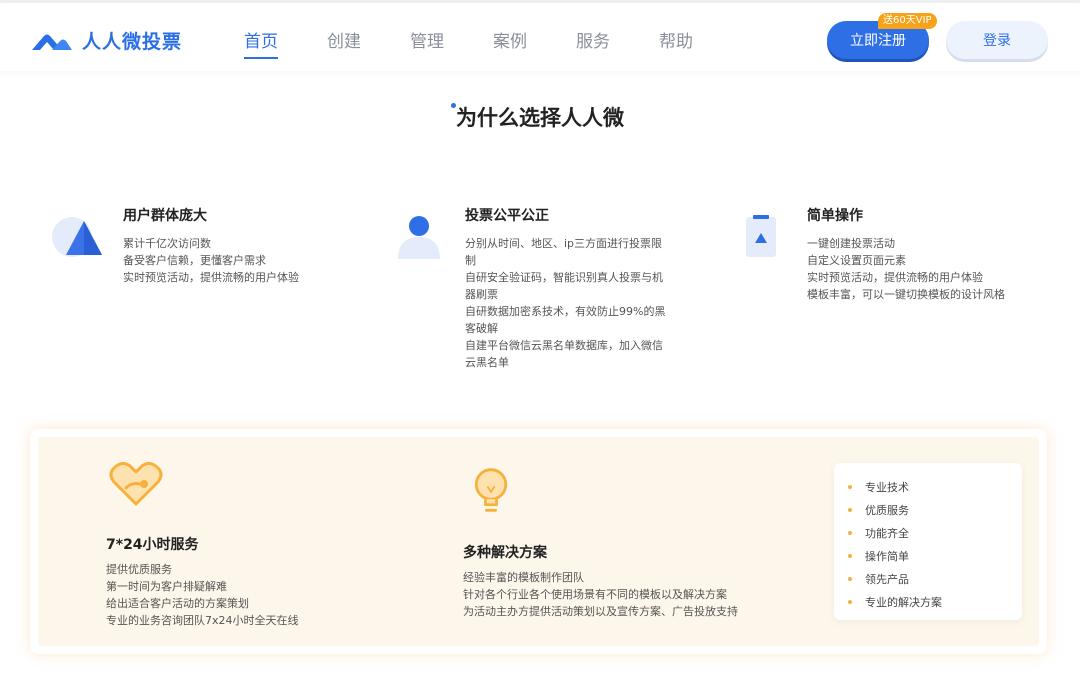 This screenshot has width=1080, height=683. What do you see at coordinates (887, 556) in the screenshot?
I see `list-item-label: 操作简单` at bounding box center [887, 556].